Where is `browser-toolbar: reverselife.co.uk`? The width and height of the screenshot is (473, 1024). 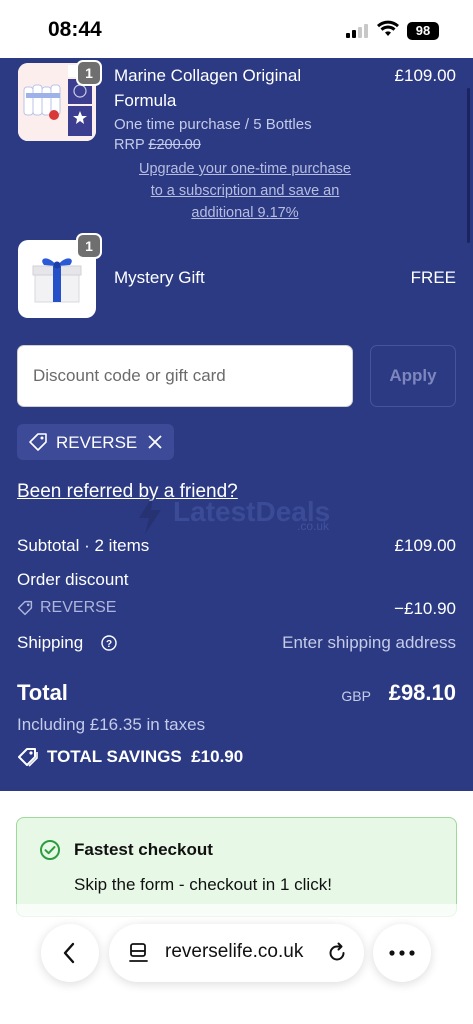 browser-toolbar: reverselife.co.uk is located at coordinates (236, 964).